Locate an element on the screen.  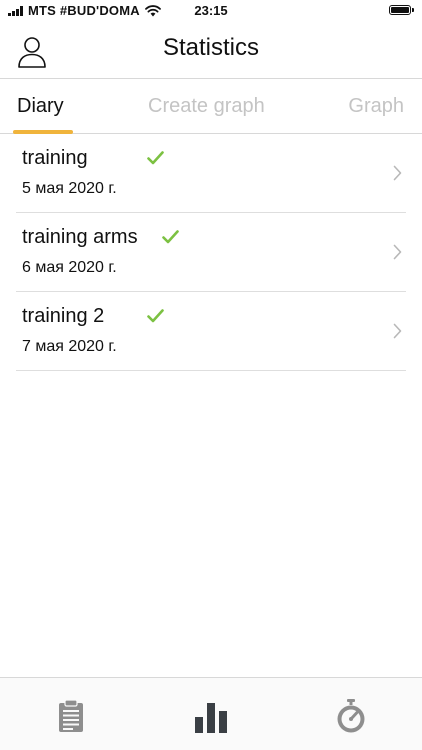
bottom-tab-bar is located at coordinates (211, 713).